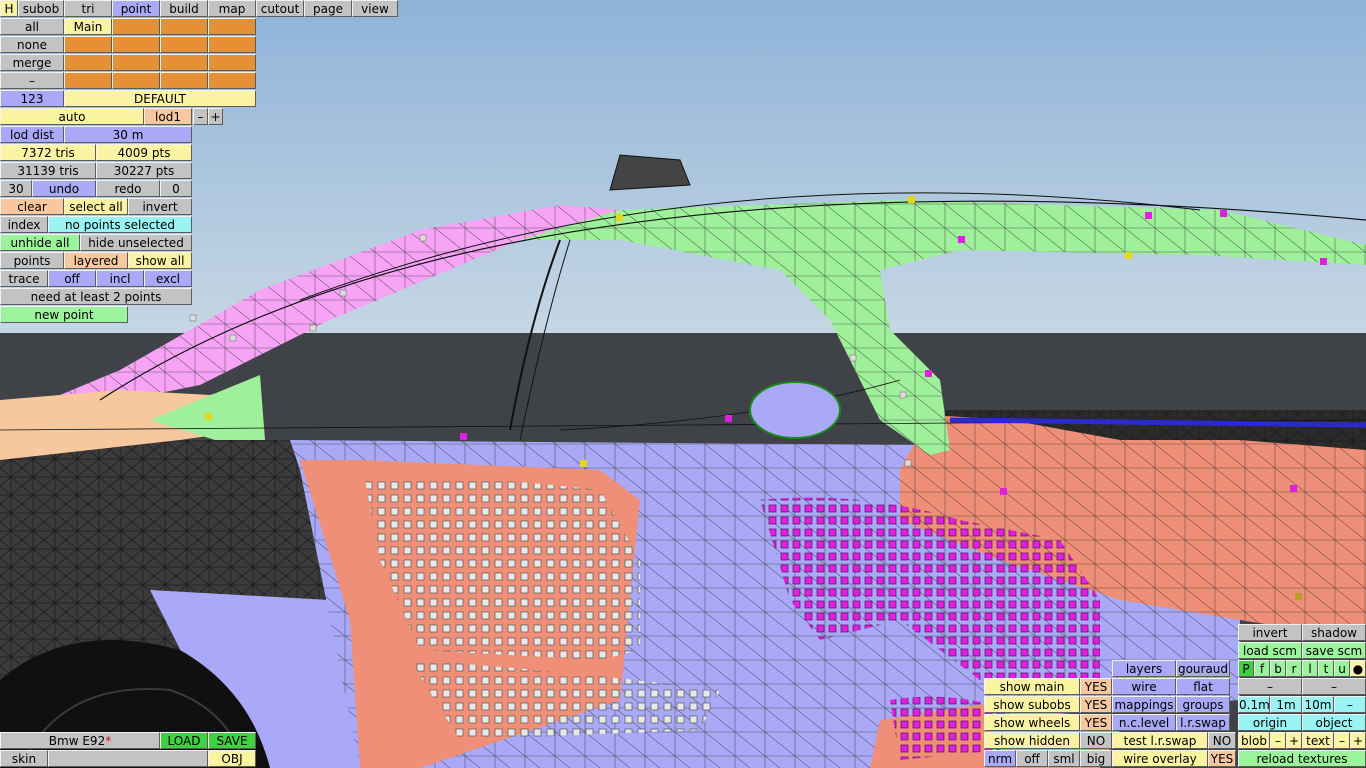 This screenshot has width=1366, height=768. Describe the element at coordinates (375, 8) in the screenshot. I see `tab-view: view` at that location.